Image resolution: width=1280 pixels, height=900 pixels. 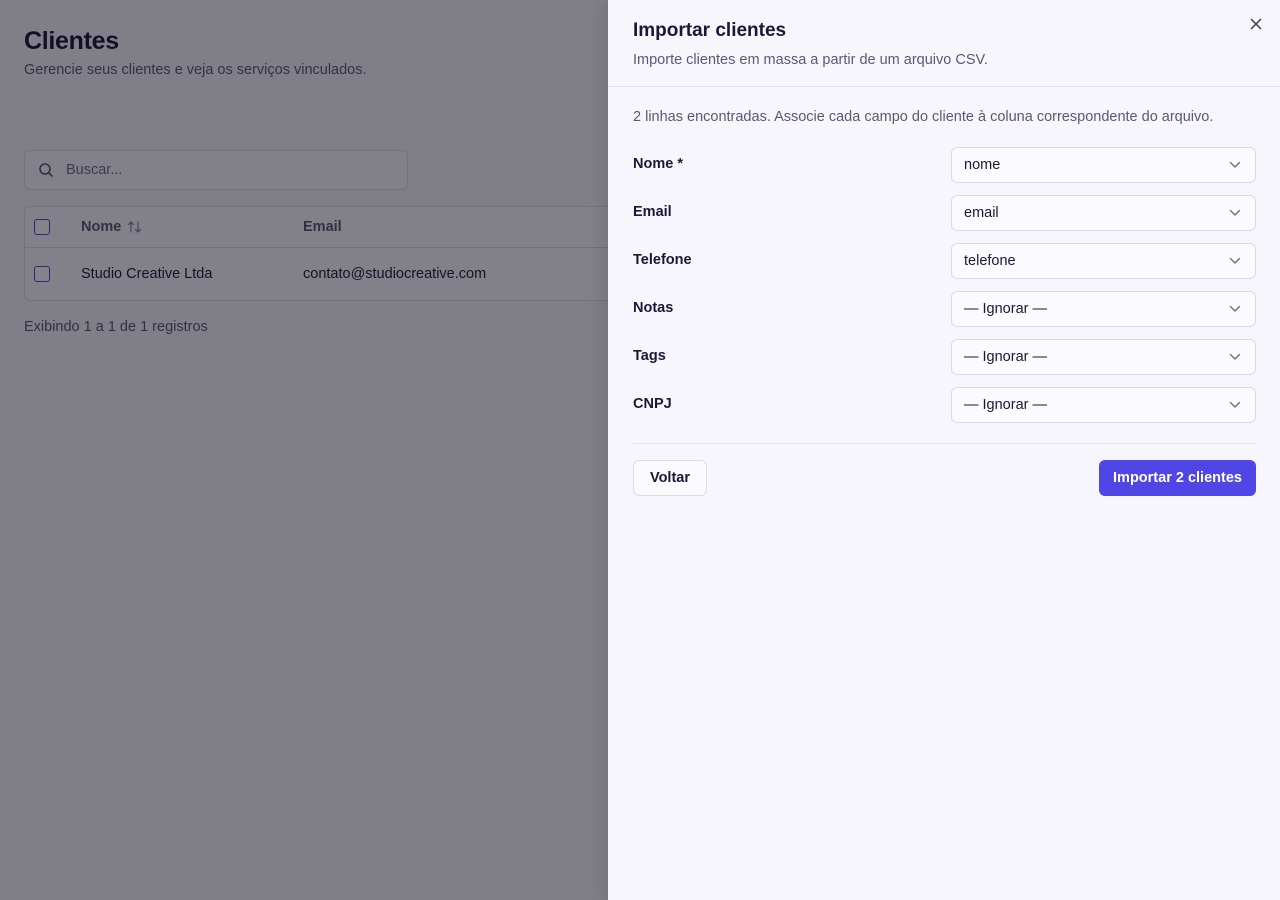 What do you see at coordinates (670, 478) in the screenshot?
I see `back-button: Voltar` at bounding box center [670, 478].